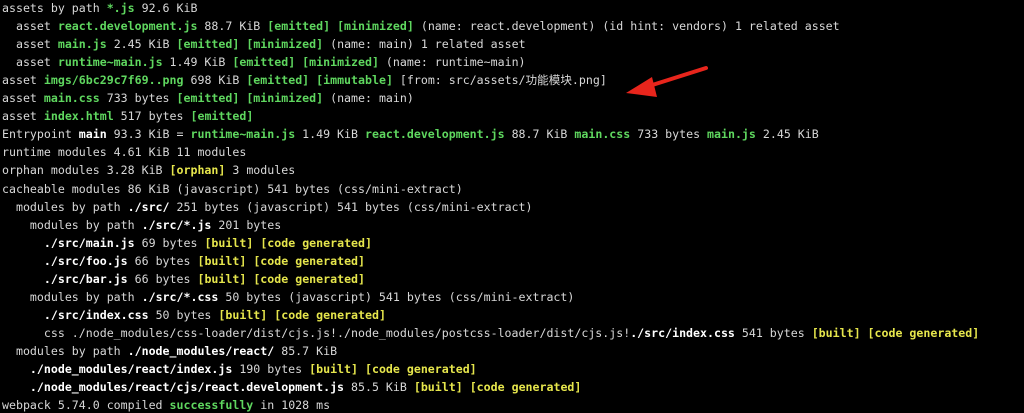  What do you see at coordinates (180, 296) in the screenshot?
I see `terminal-text: ./src/*.css` at bounding box center [180, 296].